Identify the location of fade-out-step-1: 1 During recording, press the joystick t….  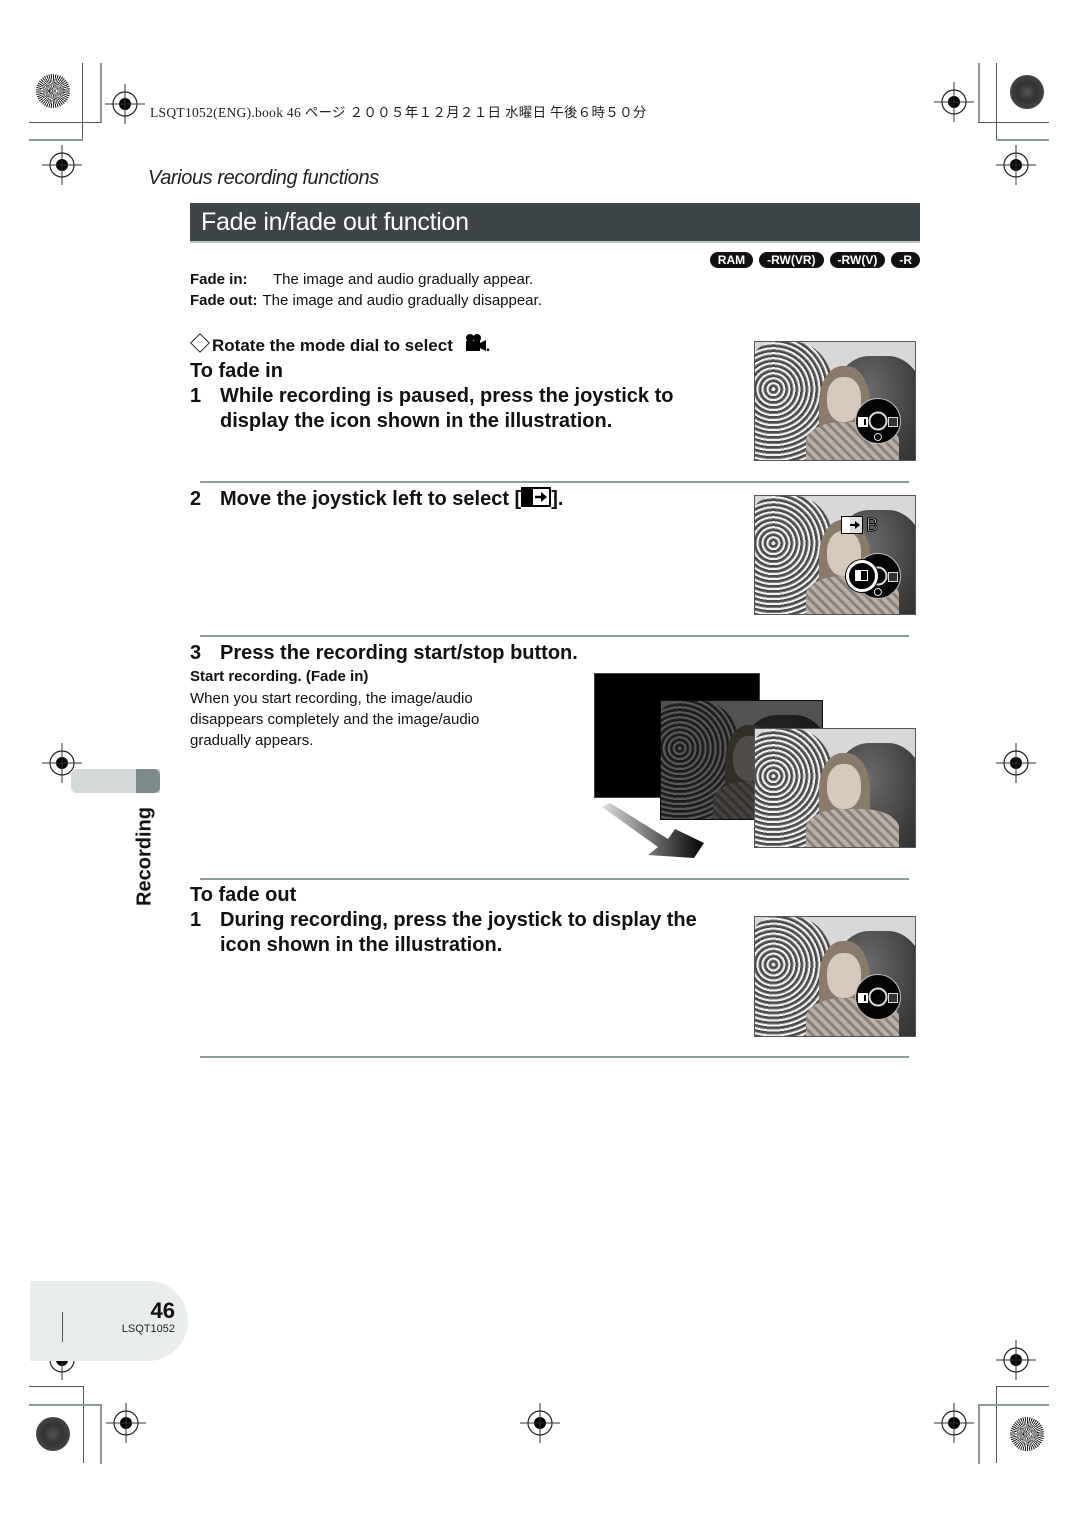
(460, 933).